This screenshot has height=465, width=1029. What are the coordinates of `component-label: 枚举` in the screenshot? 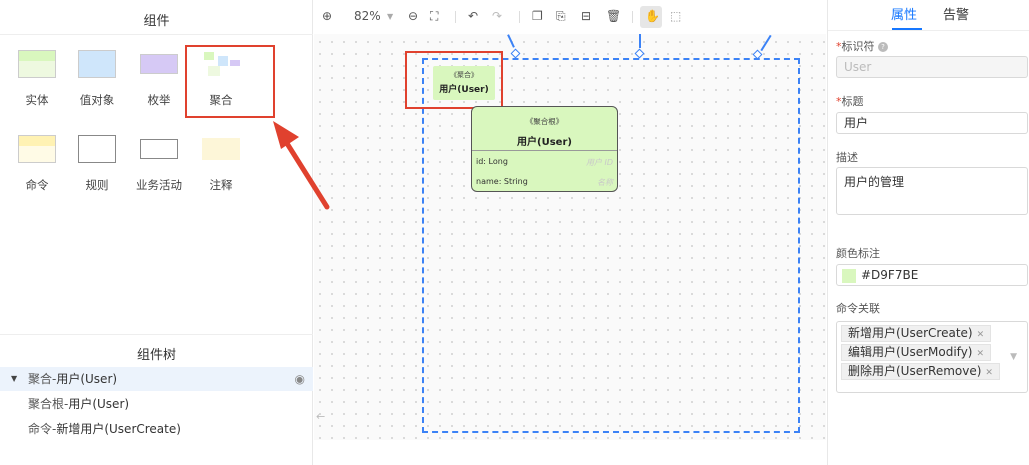 It's located at (159, 100).